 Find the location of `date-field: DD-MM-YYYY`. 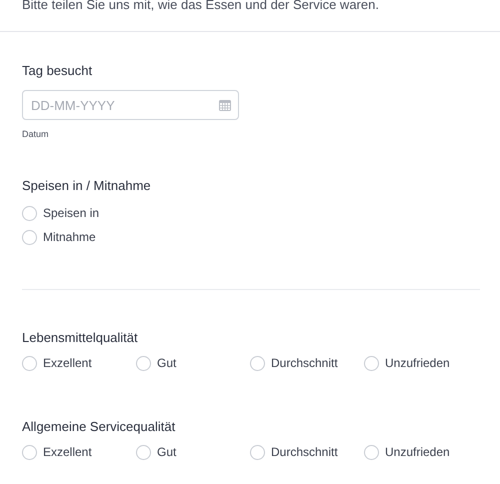

date-field: DD-MM-YYYY is located at coordinates (130, 105).